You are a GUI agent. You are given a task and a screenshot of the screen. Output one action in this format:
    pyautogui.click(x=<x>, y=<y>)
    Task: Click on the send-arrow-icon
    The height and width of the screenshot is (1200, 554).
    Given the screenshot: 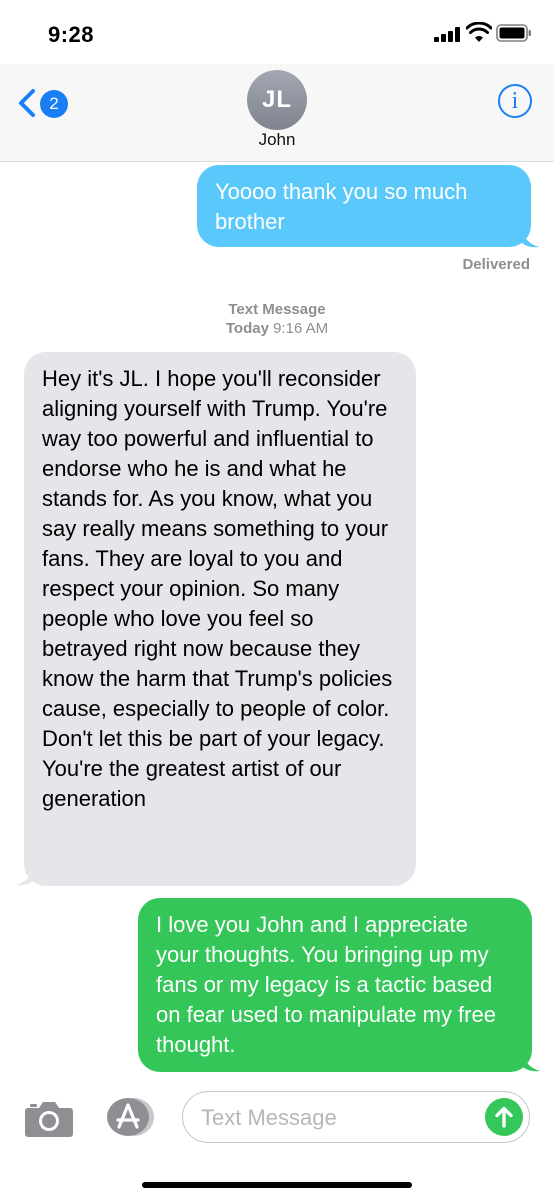 What is the action you would take?
    pyautogui.click(x=504, y=1117)
    